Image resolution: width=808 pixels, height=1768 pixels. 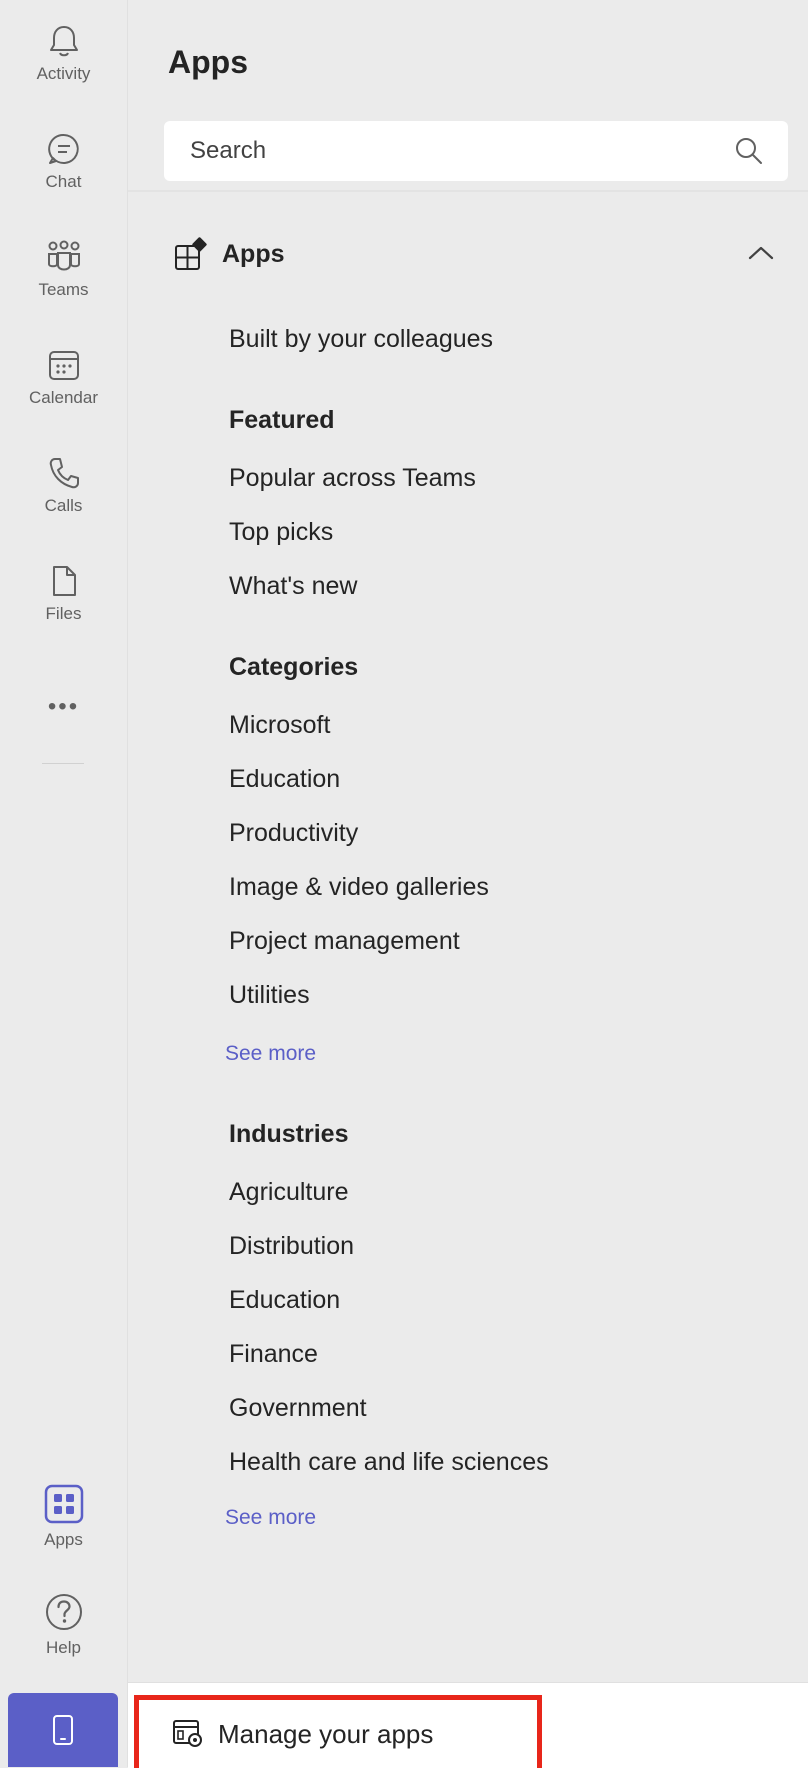 I want to click on search-icon, so click(x=749, y=151).